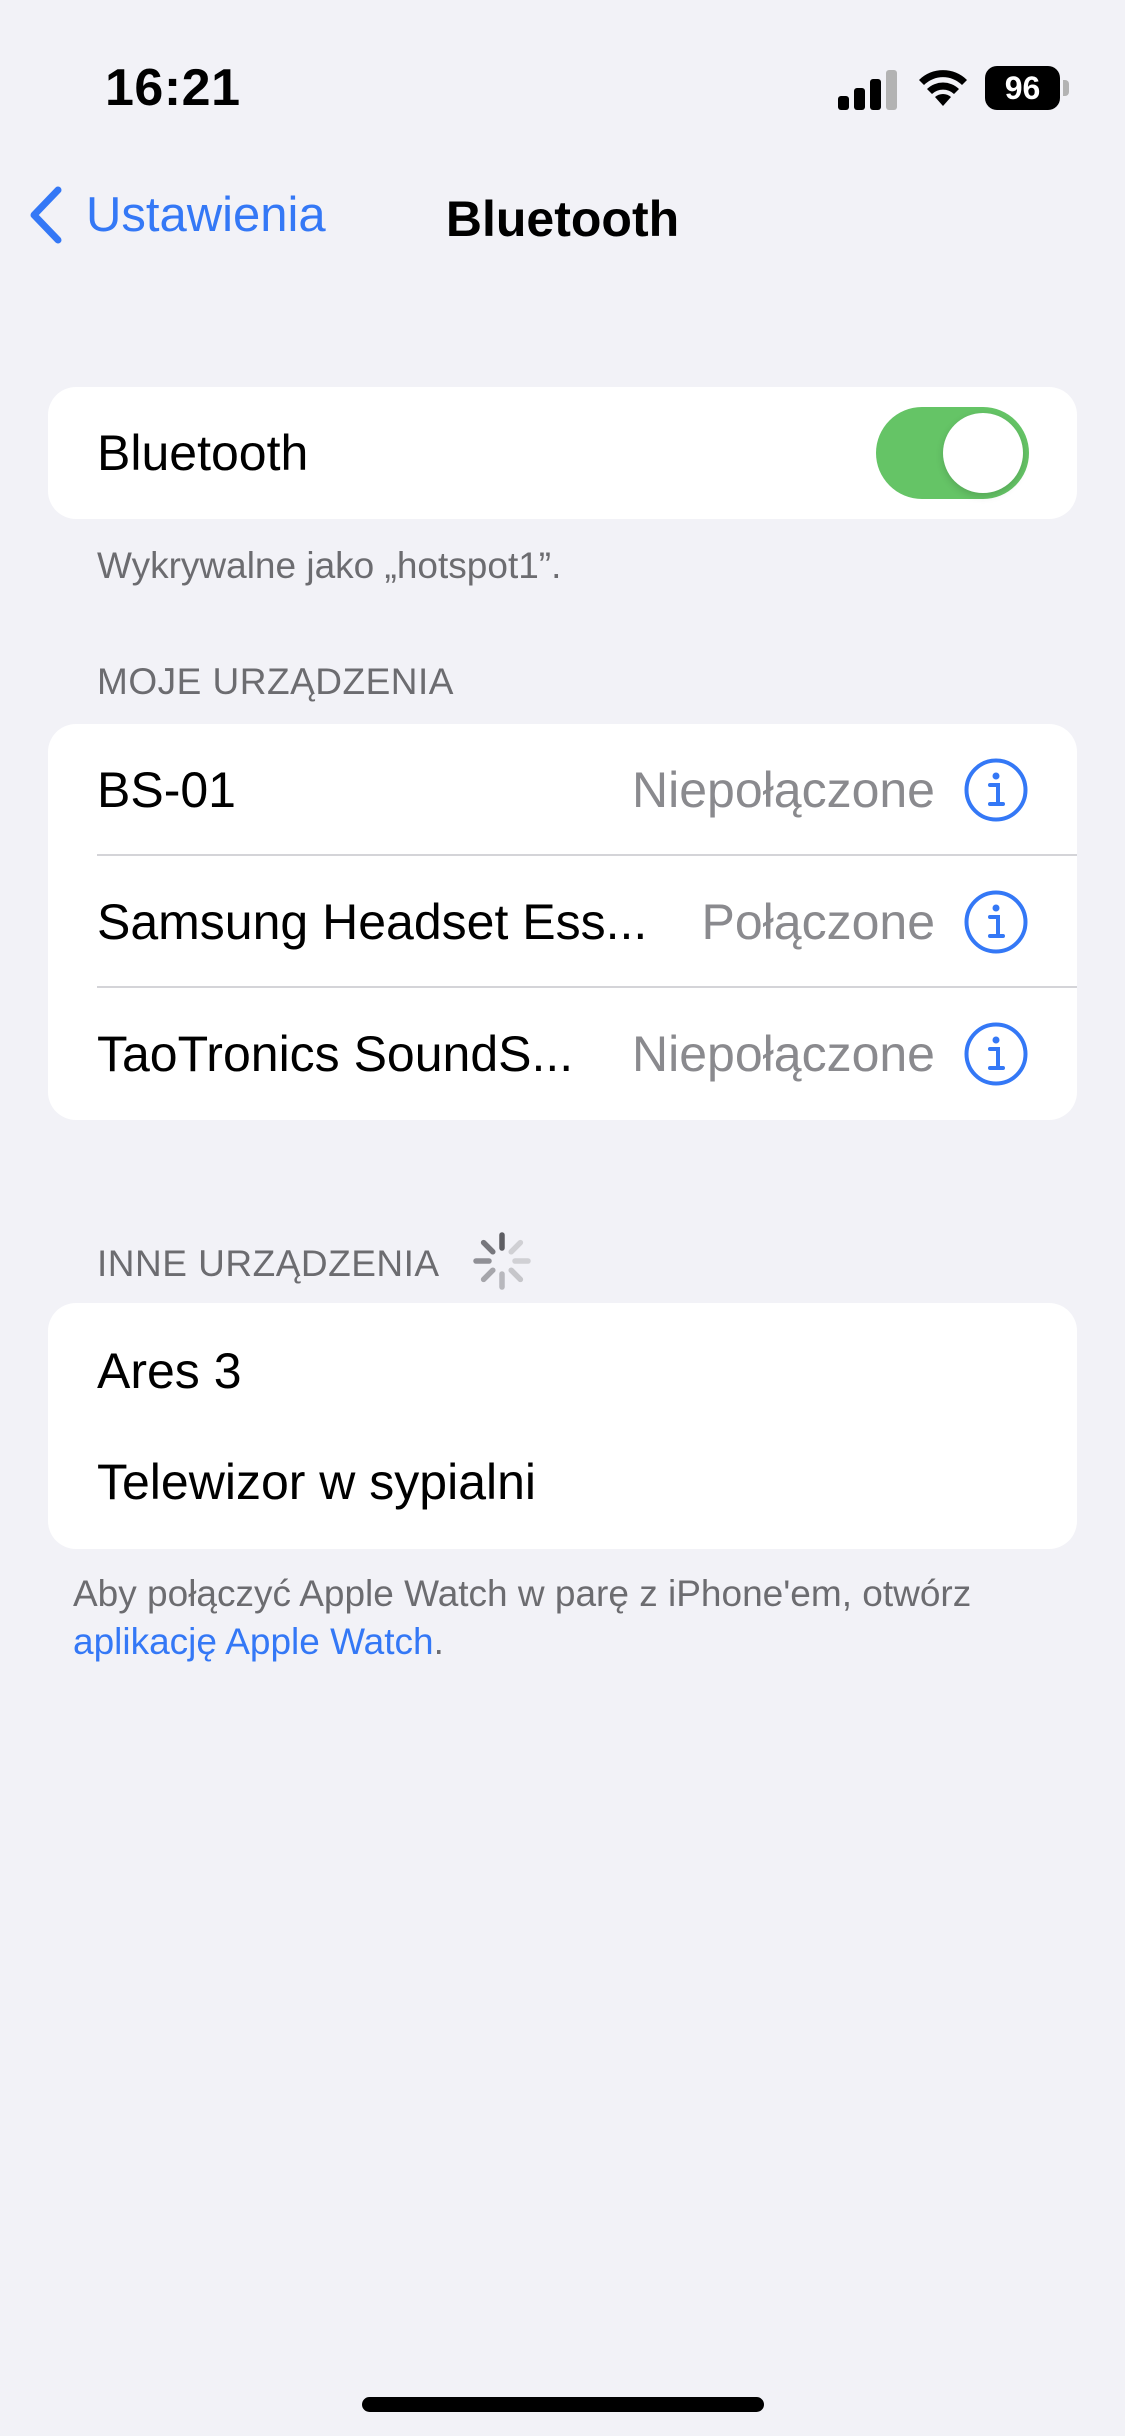 Image resolution: width=1125 pixels, height=2436 pixels. Describe the element at coordinates (166, 790) in the screenshot. I see `device-name: BS-01` at that location.